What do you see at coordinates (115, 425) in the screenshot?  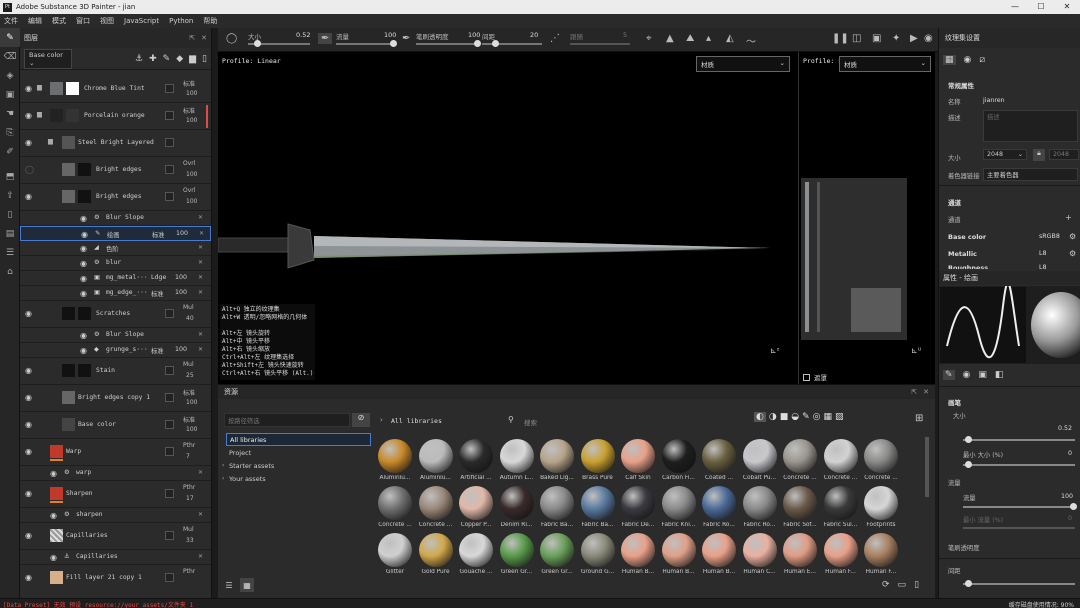 I see `layer-row: ◉ Base color 标准 100` at bounding box center [115, 425].